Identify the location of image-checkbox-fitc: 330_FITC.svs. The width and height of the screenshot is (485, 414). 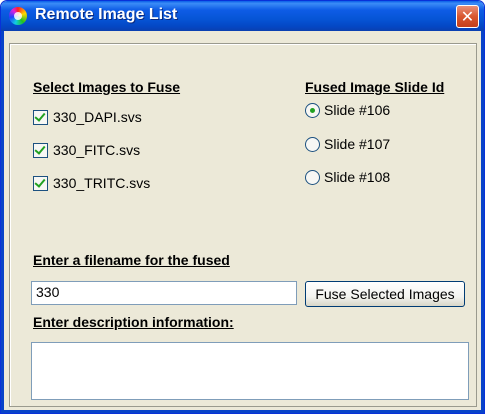
(86, 150).